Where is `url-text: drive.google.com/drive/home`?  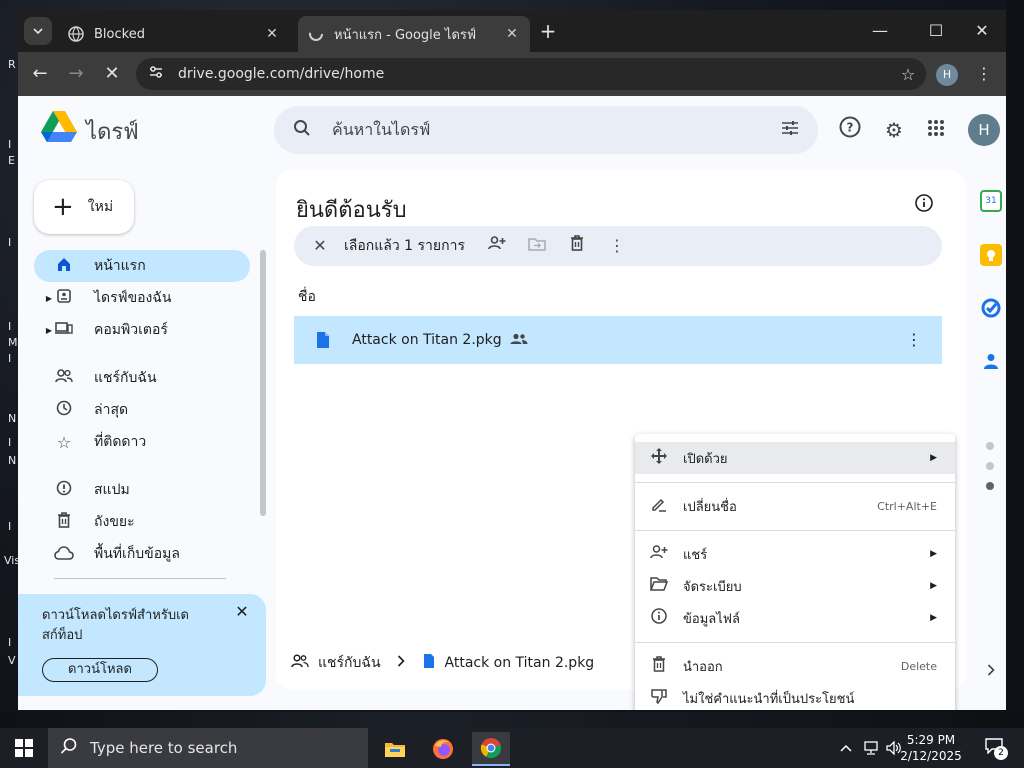
url-text: drive.google.com/drive/home is located at coordinates (537, 74).